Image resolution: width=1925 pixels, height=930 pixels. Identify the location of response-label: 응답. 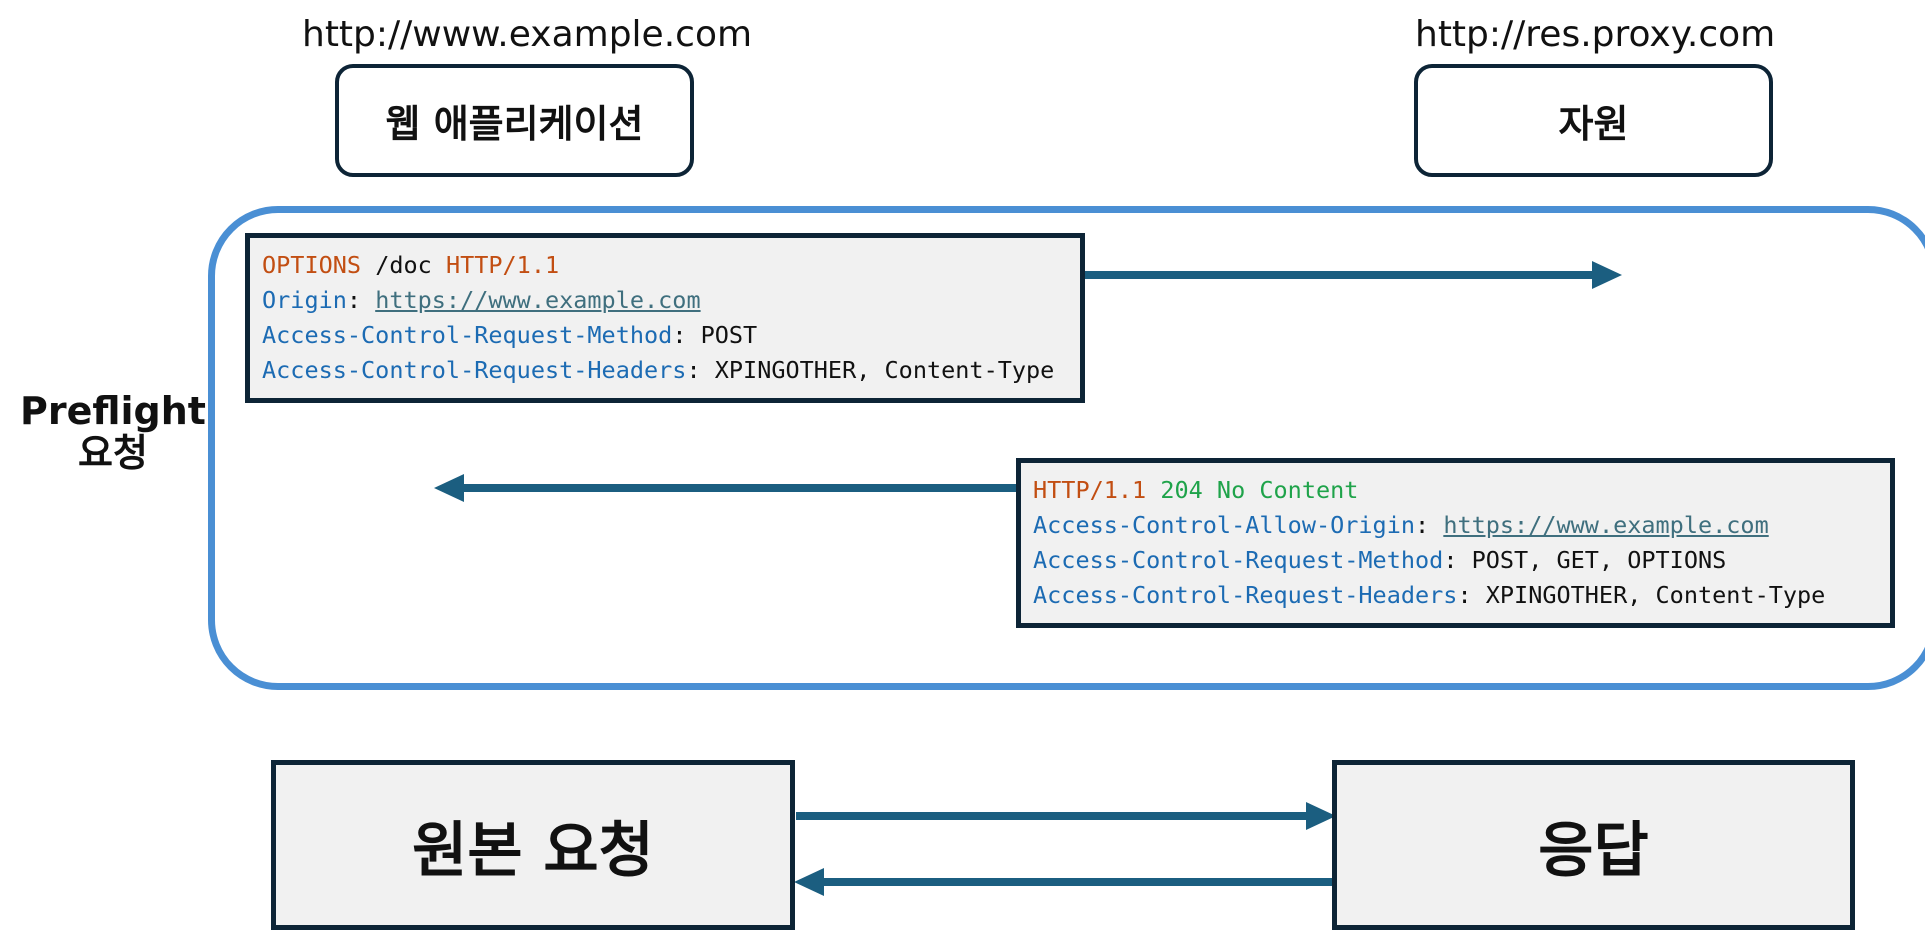
(1593, 850).